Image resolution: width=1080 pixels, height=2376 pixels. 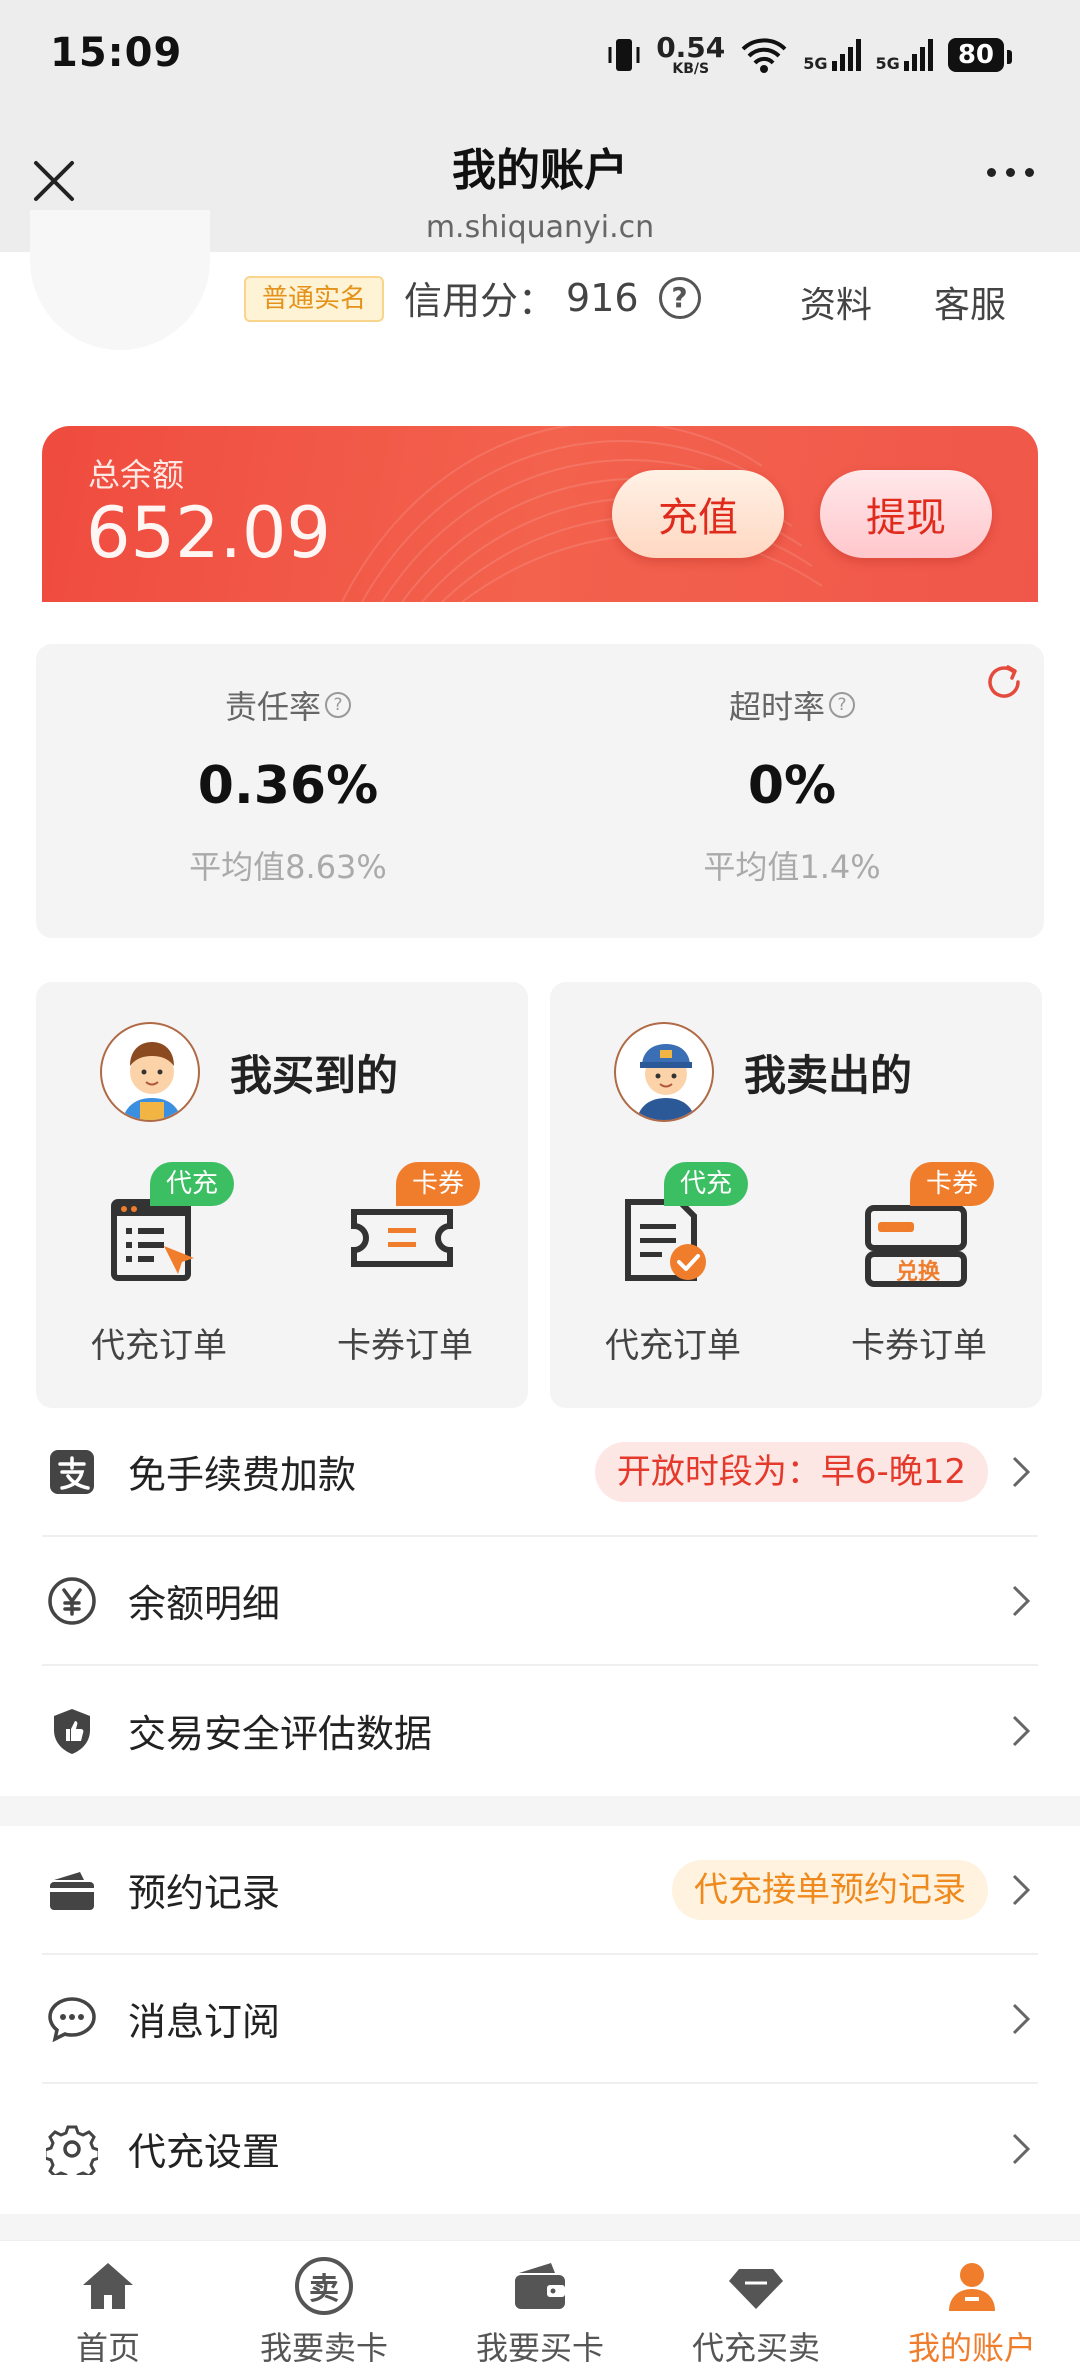 I want to click on opening-hours-badge: 开放时段为：早6-晚12, so click(x=791, y=1471).